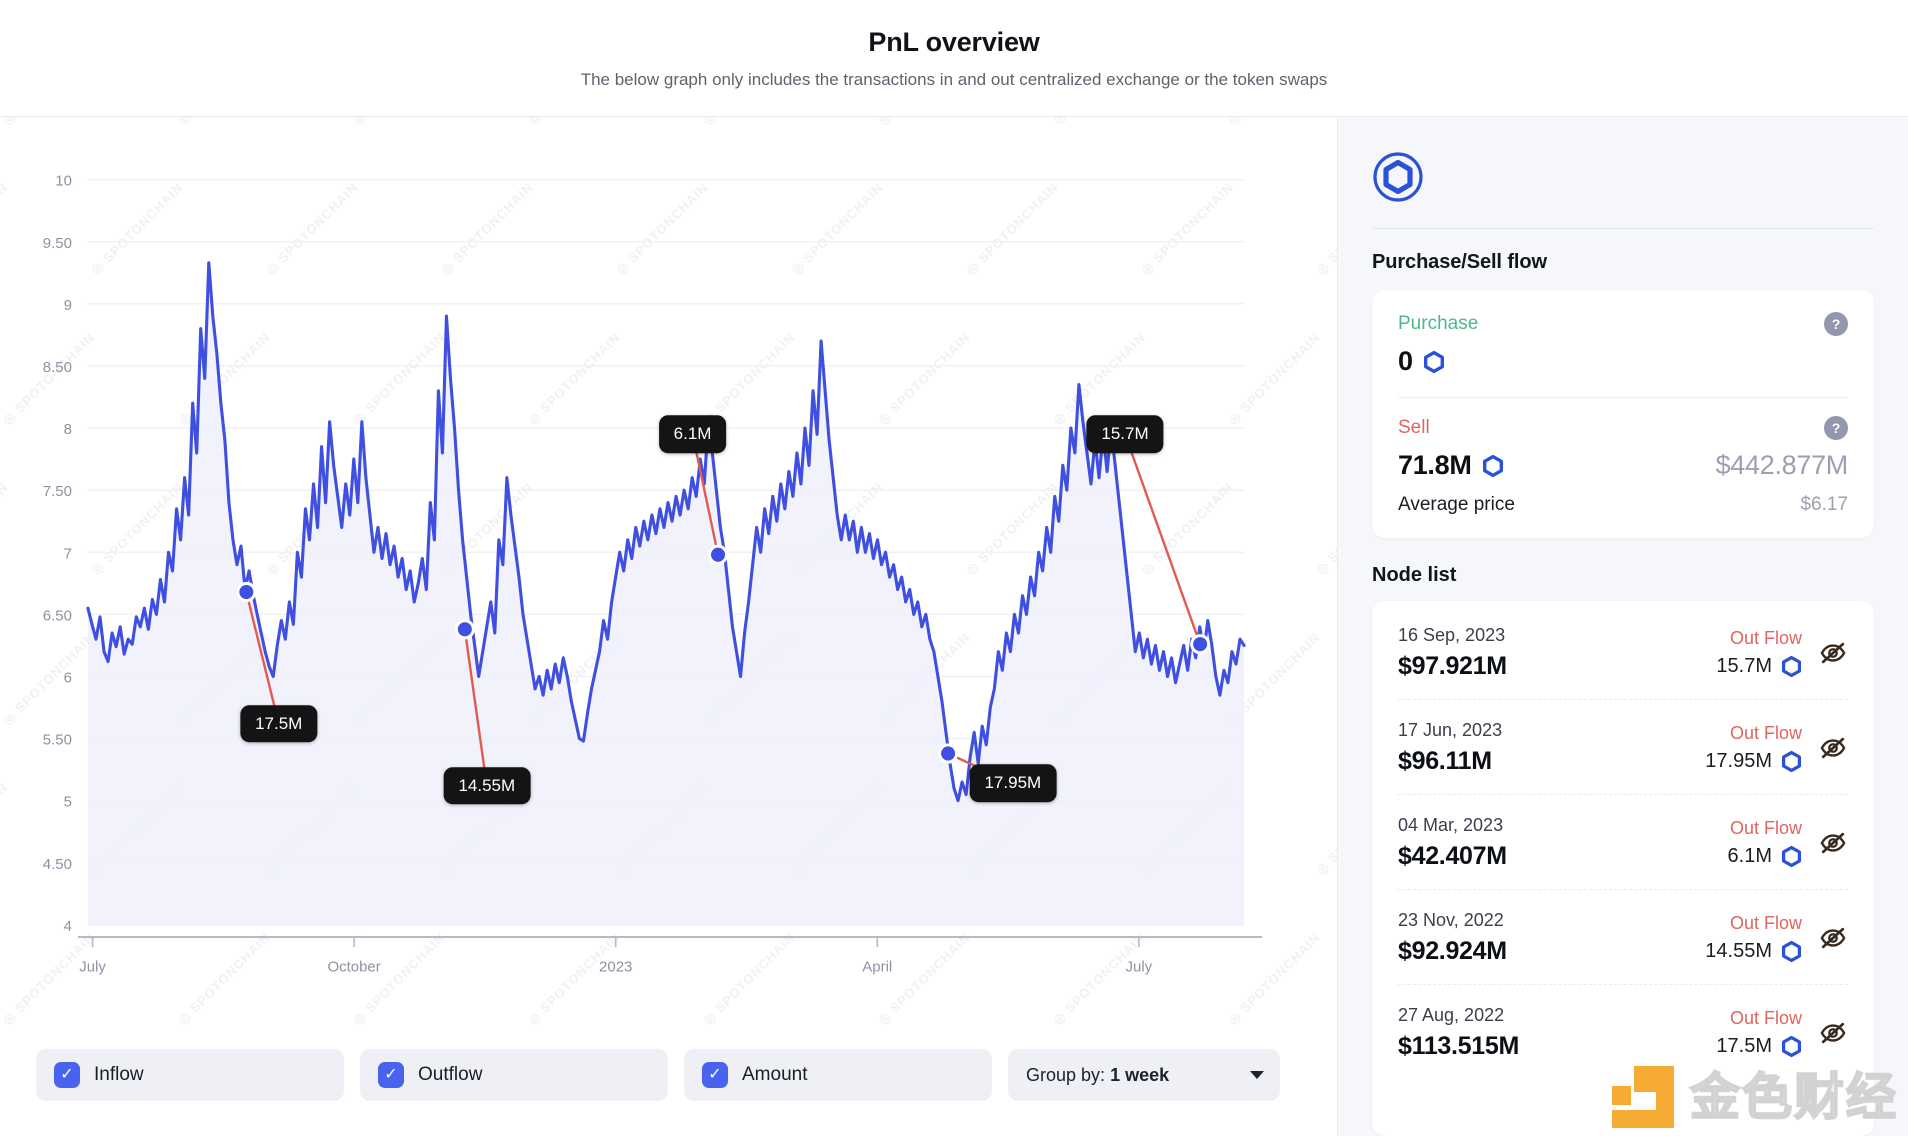  What do you see at coordinates (1623, 652) in the screenshot?
I see `node-list-row: 16 Sep, 2023 $97.921M Out Flow 15.7M` at bounding box center [1623, 652].